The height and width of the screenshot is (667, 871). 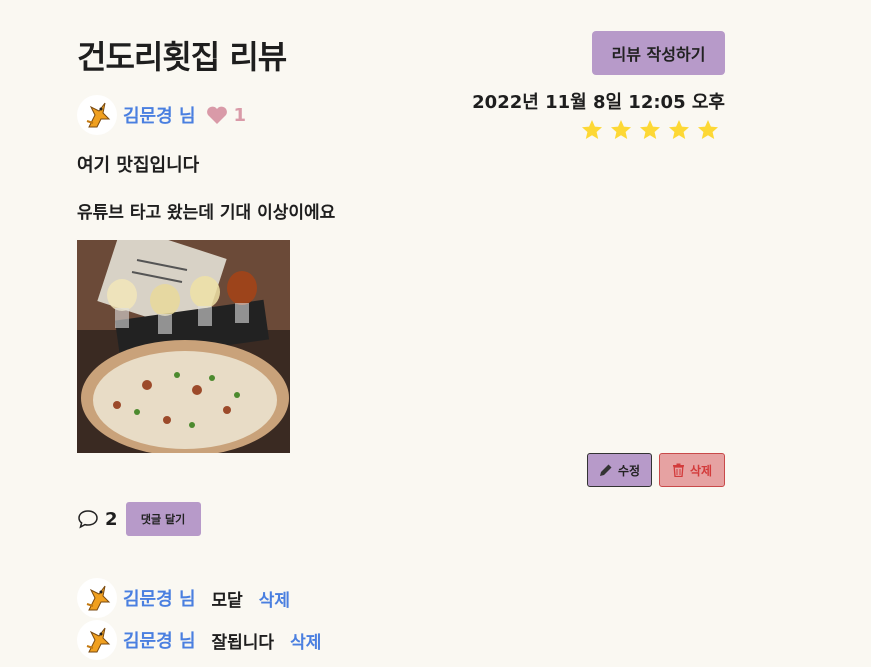 I want to click on delete-review-button: 삭제, so click(x=692, y=470).